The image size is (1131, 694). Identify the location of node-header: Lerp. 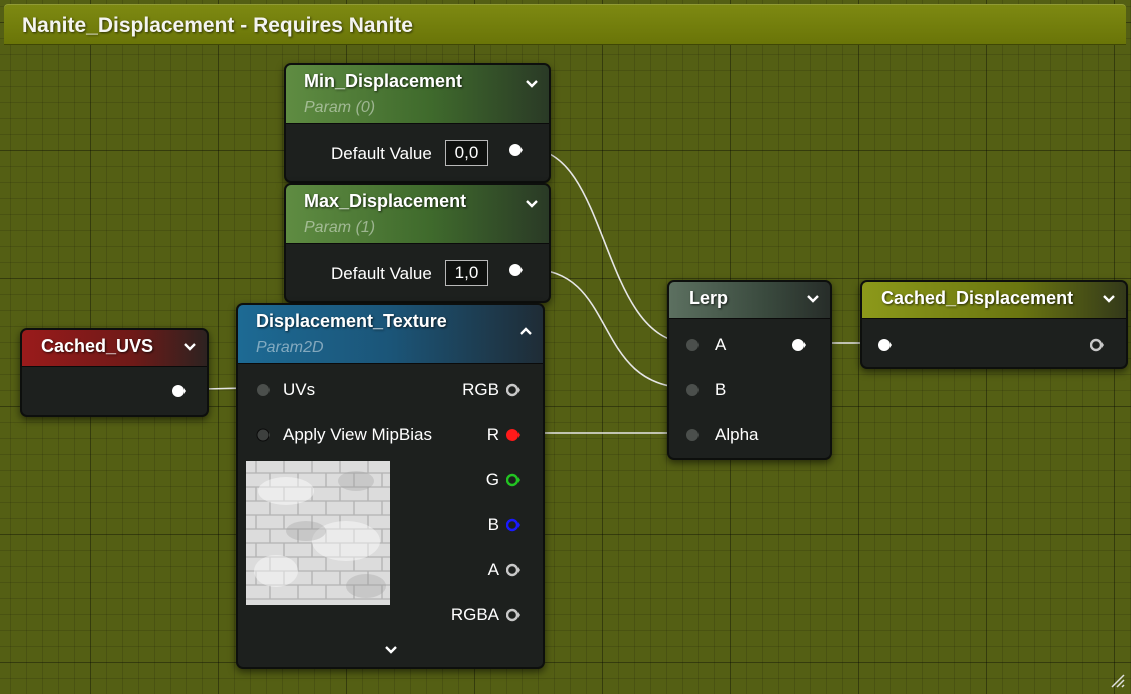
(749, 300).